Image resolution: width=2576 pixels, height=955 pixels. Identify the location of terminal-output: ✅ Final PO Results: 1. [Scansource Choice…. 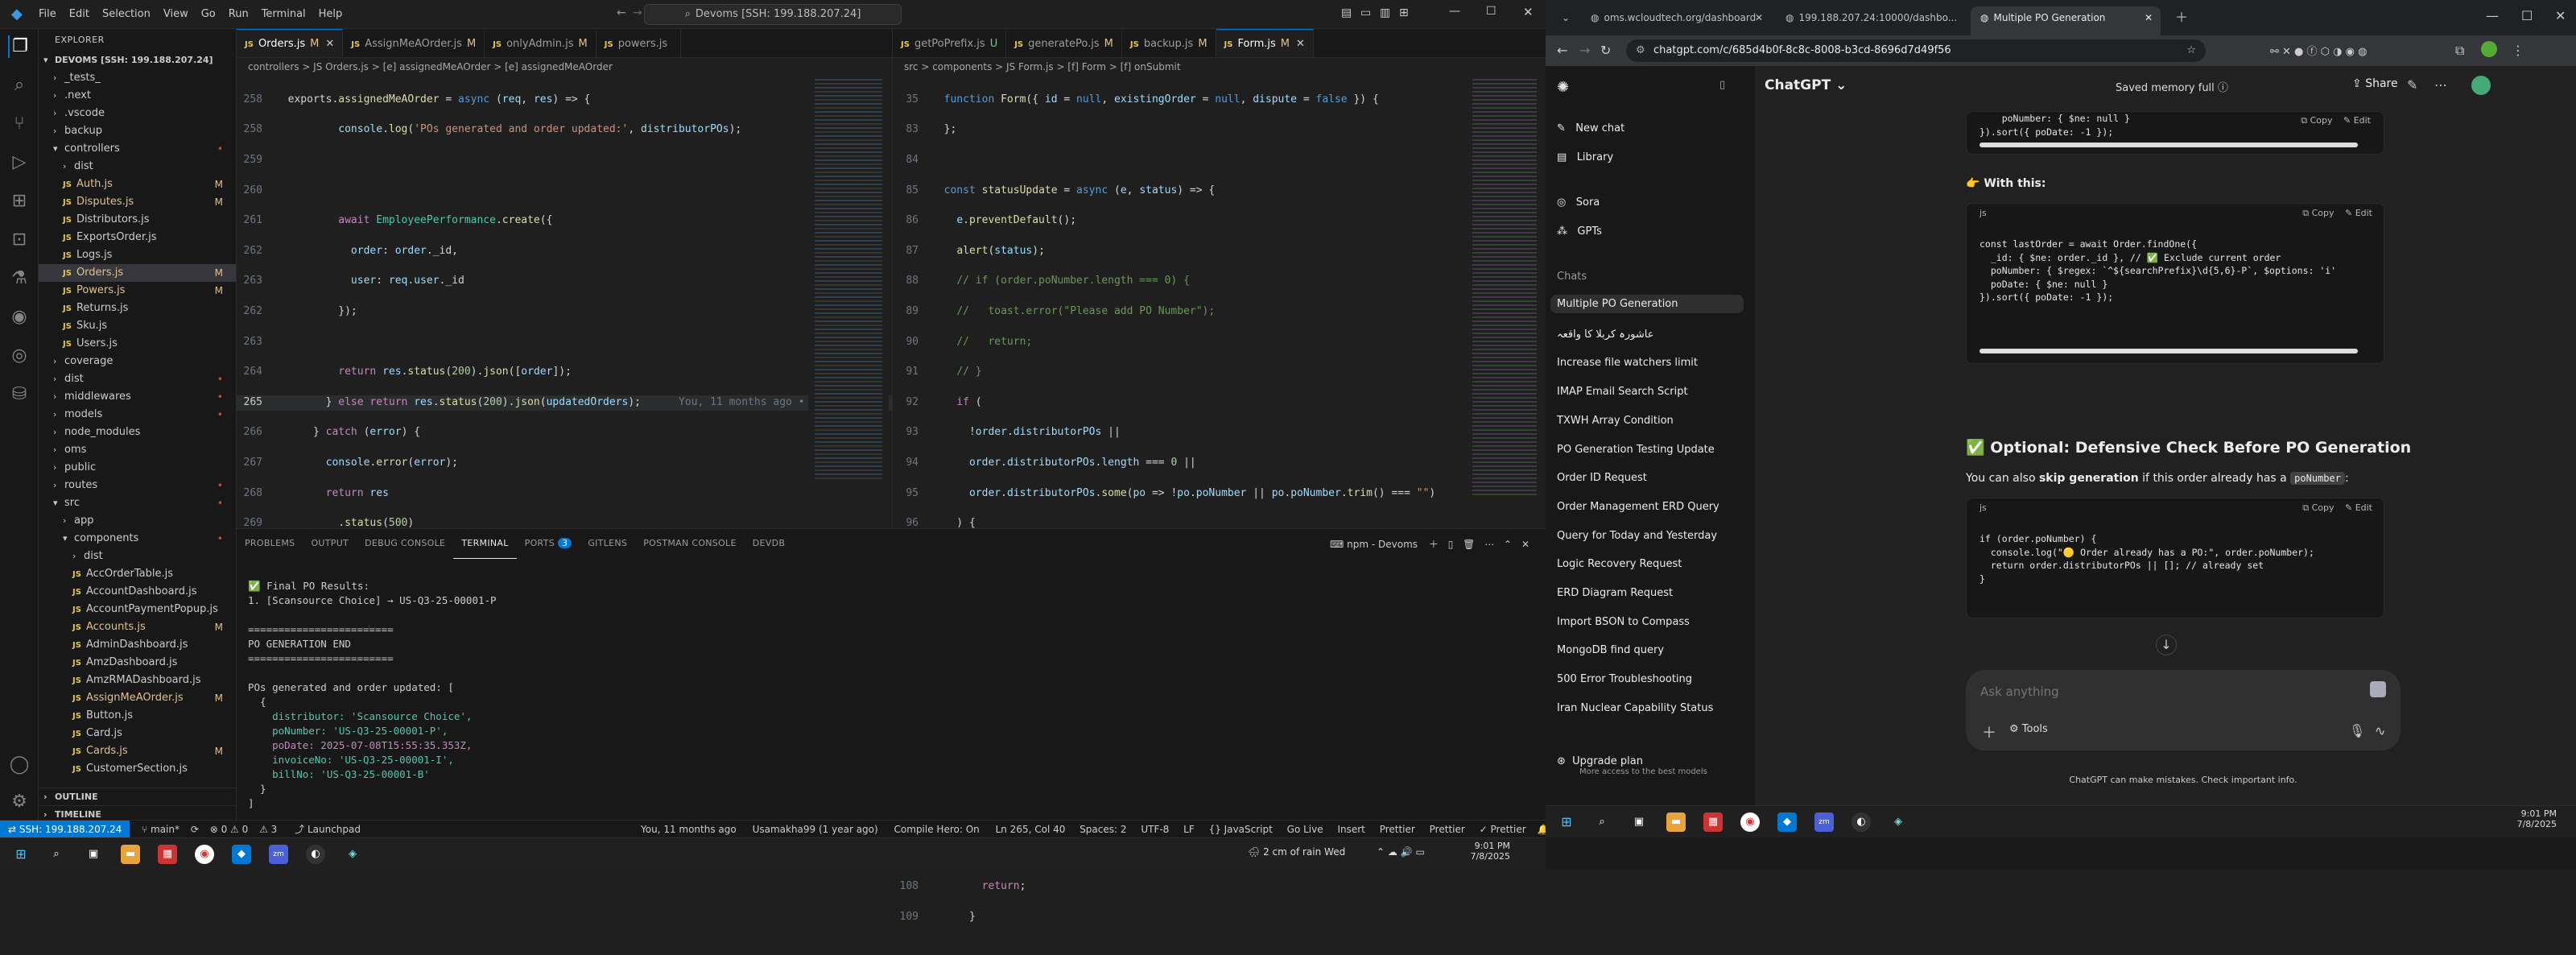
(372, 694).